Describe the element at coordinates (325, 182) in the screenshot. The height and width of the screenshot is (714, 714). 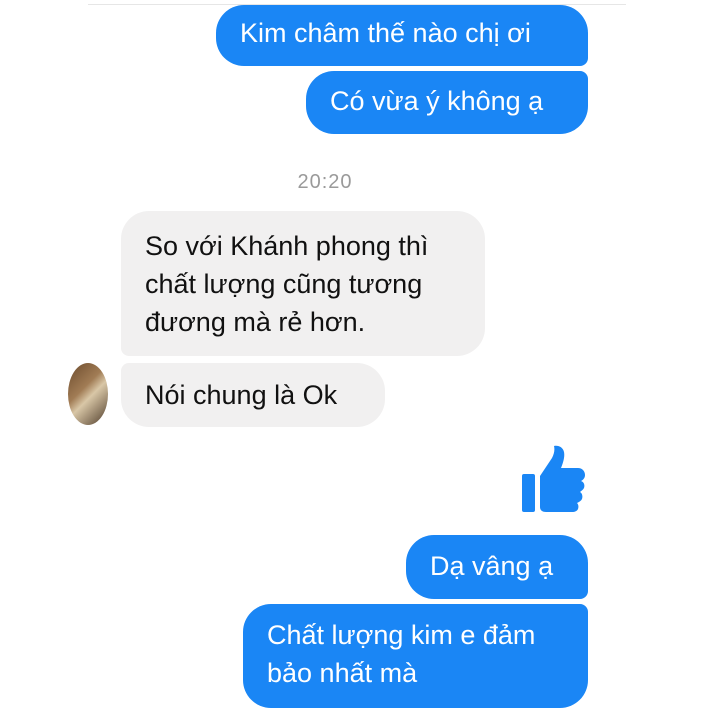
I see `message-timestamp: 20:20` at that location.